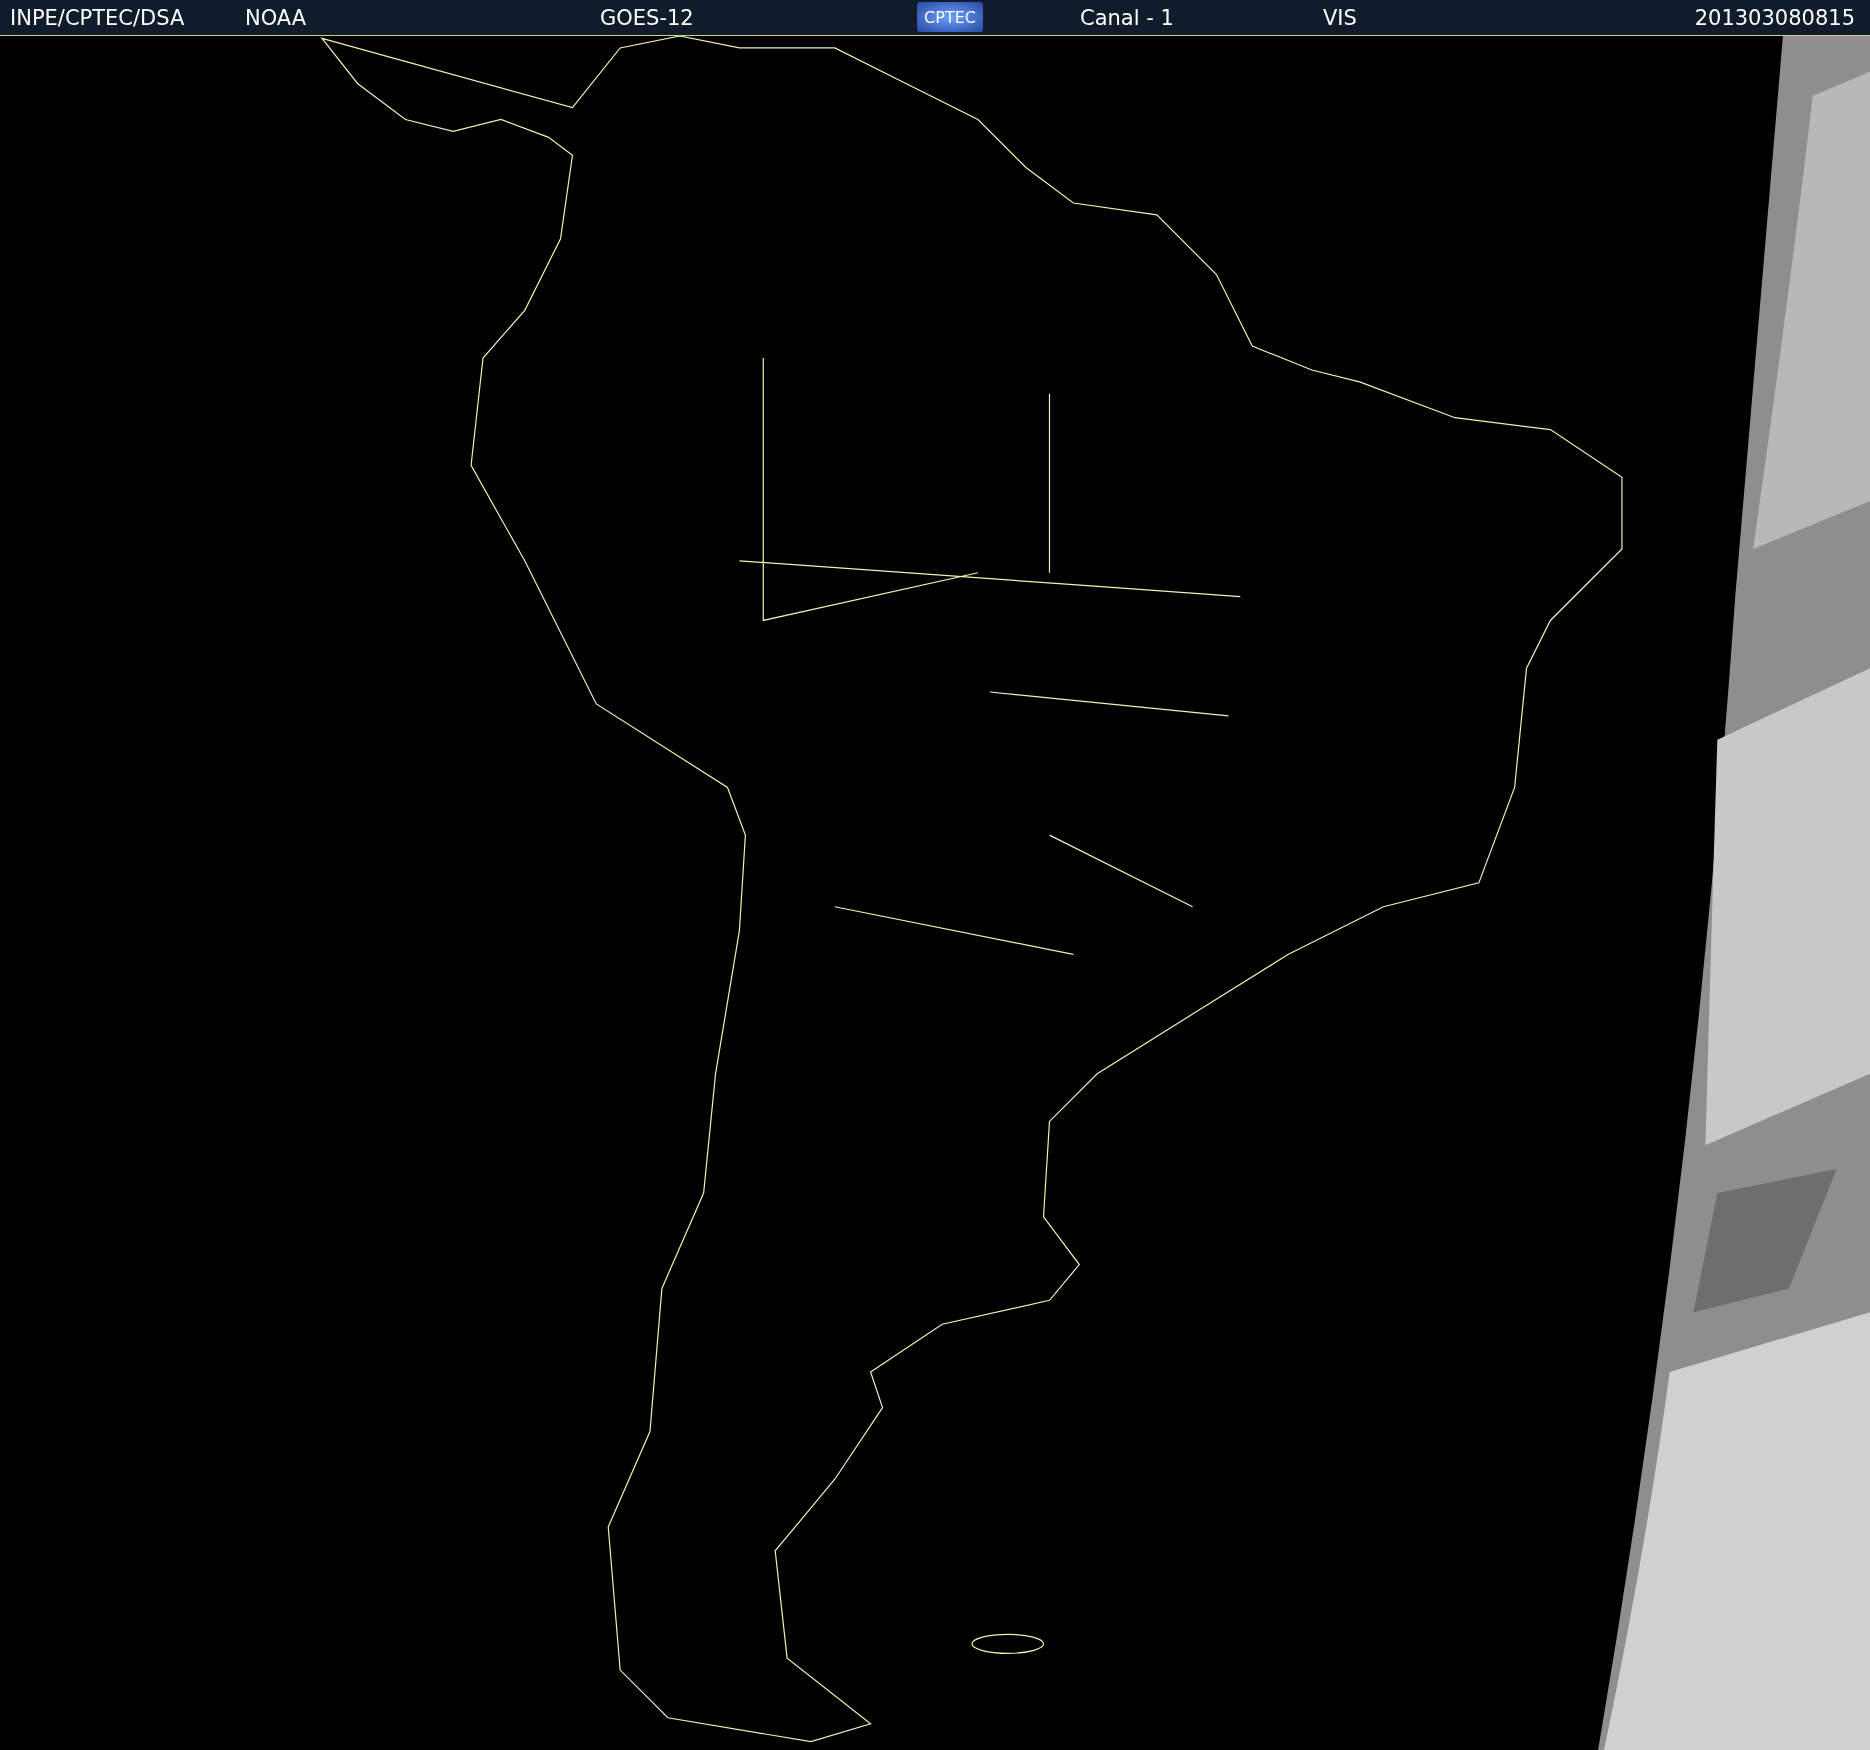 This screenshot has height=1750, width=1870. What do you see at coordinates (647, 17) in the screenshot?
I see `header-label: GOES-12` at bounding box center [647, 17].